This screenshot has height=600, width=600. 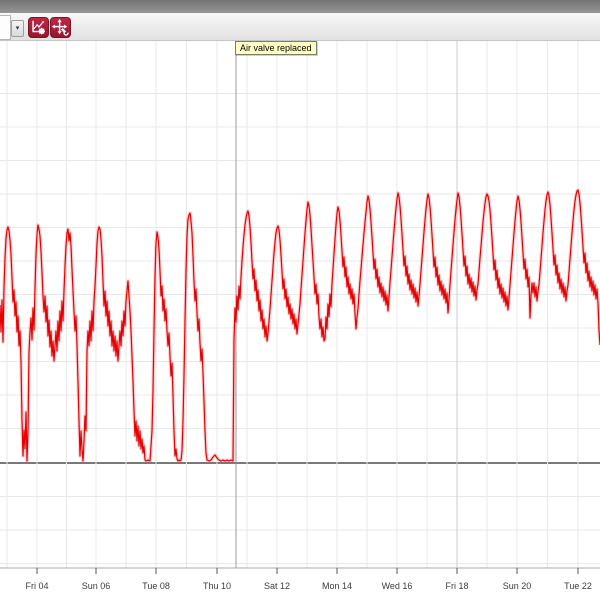 I want to click on x-tick-label: Fri 04, so click(x=36, y=586).